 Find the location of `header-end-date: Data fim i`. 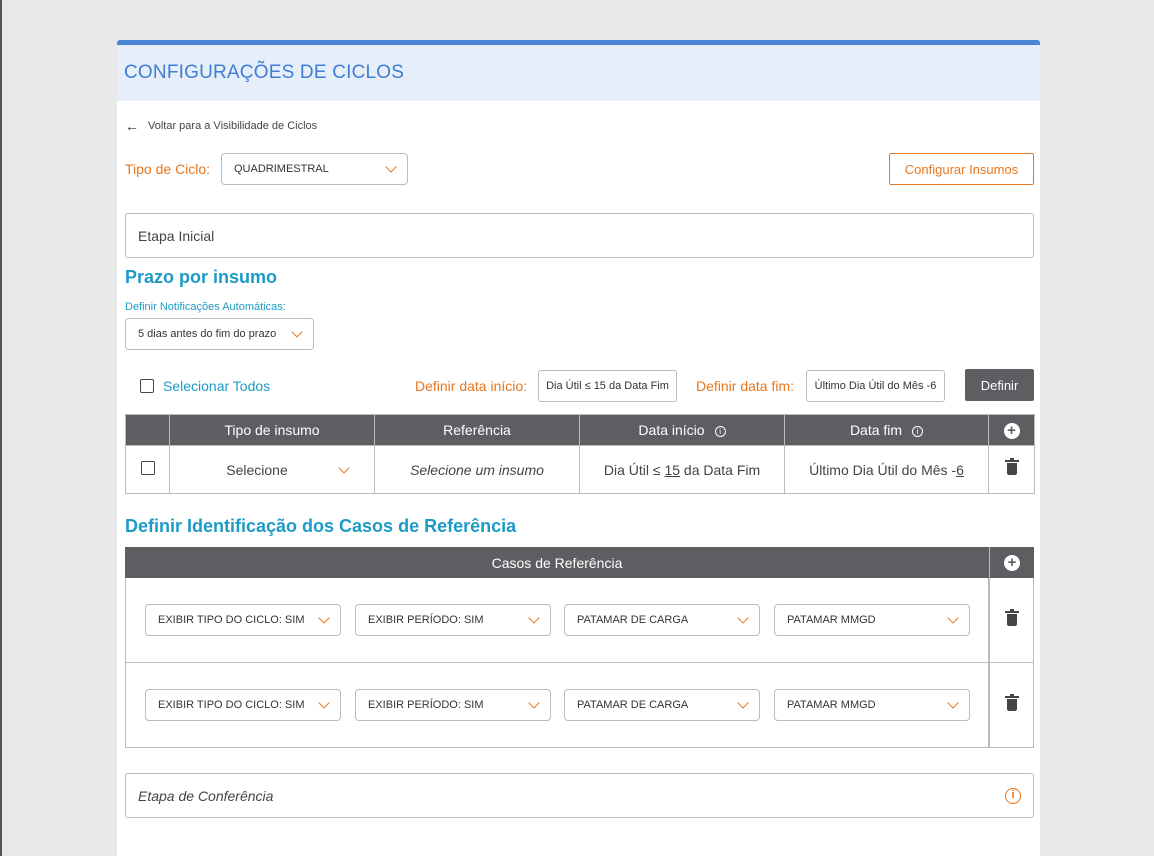

header-end-date: Data fim i is located at coordinates (886, 430).